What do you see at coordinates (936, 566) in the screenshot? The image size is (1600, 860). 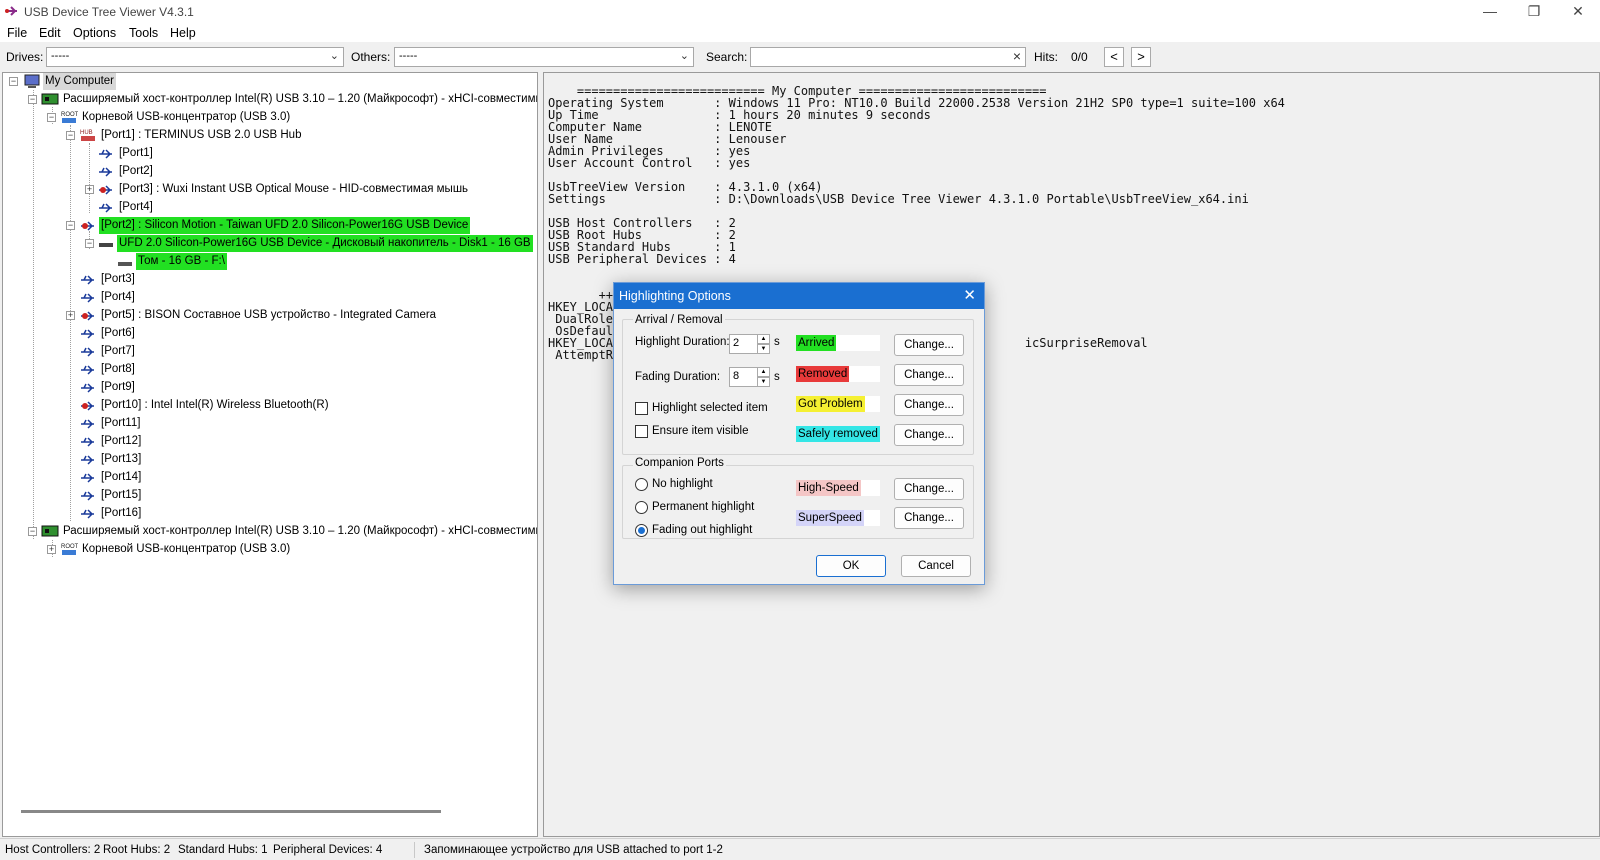 I see `cancel-button: Cancel` at bounding box center [936, 566].